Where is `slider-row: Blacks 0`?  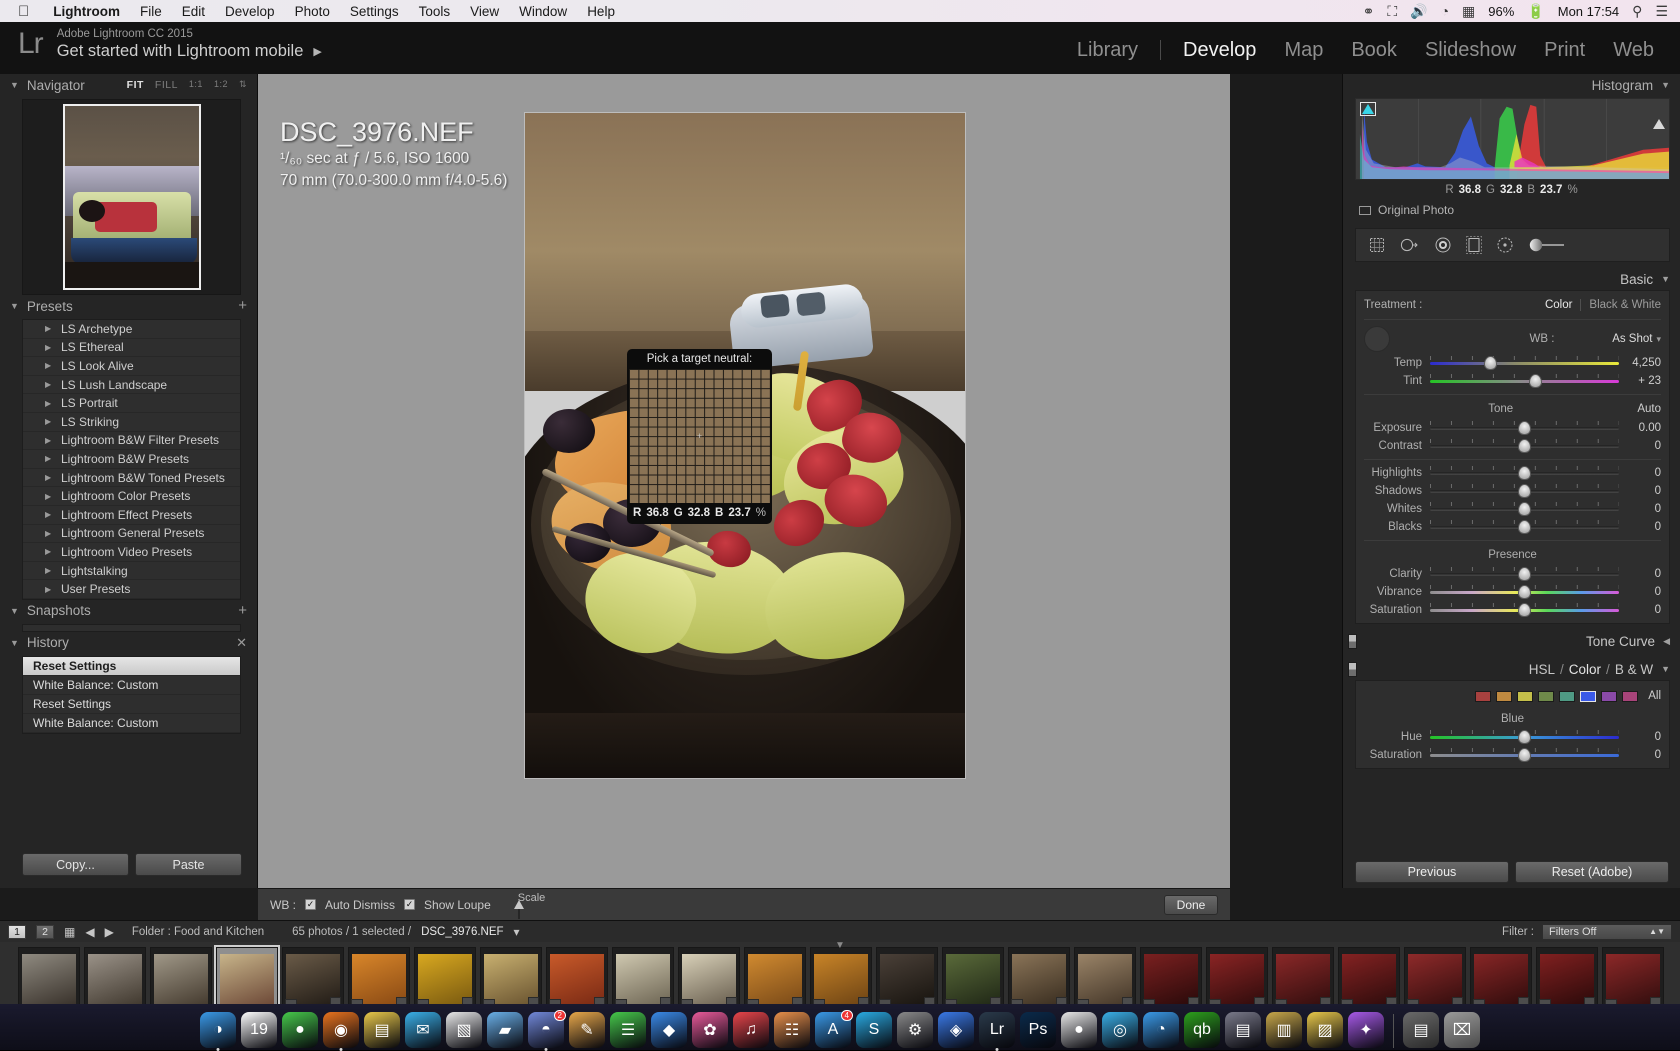
slider-row: Blacks 0 is located at coordinates (1512, 527).